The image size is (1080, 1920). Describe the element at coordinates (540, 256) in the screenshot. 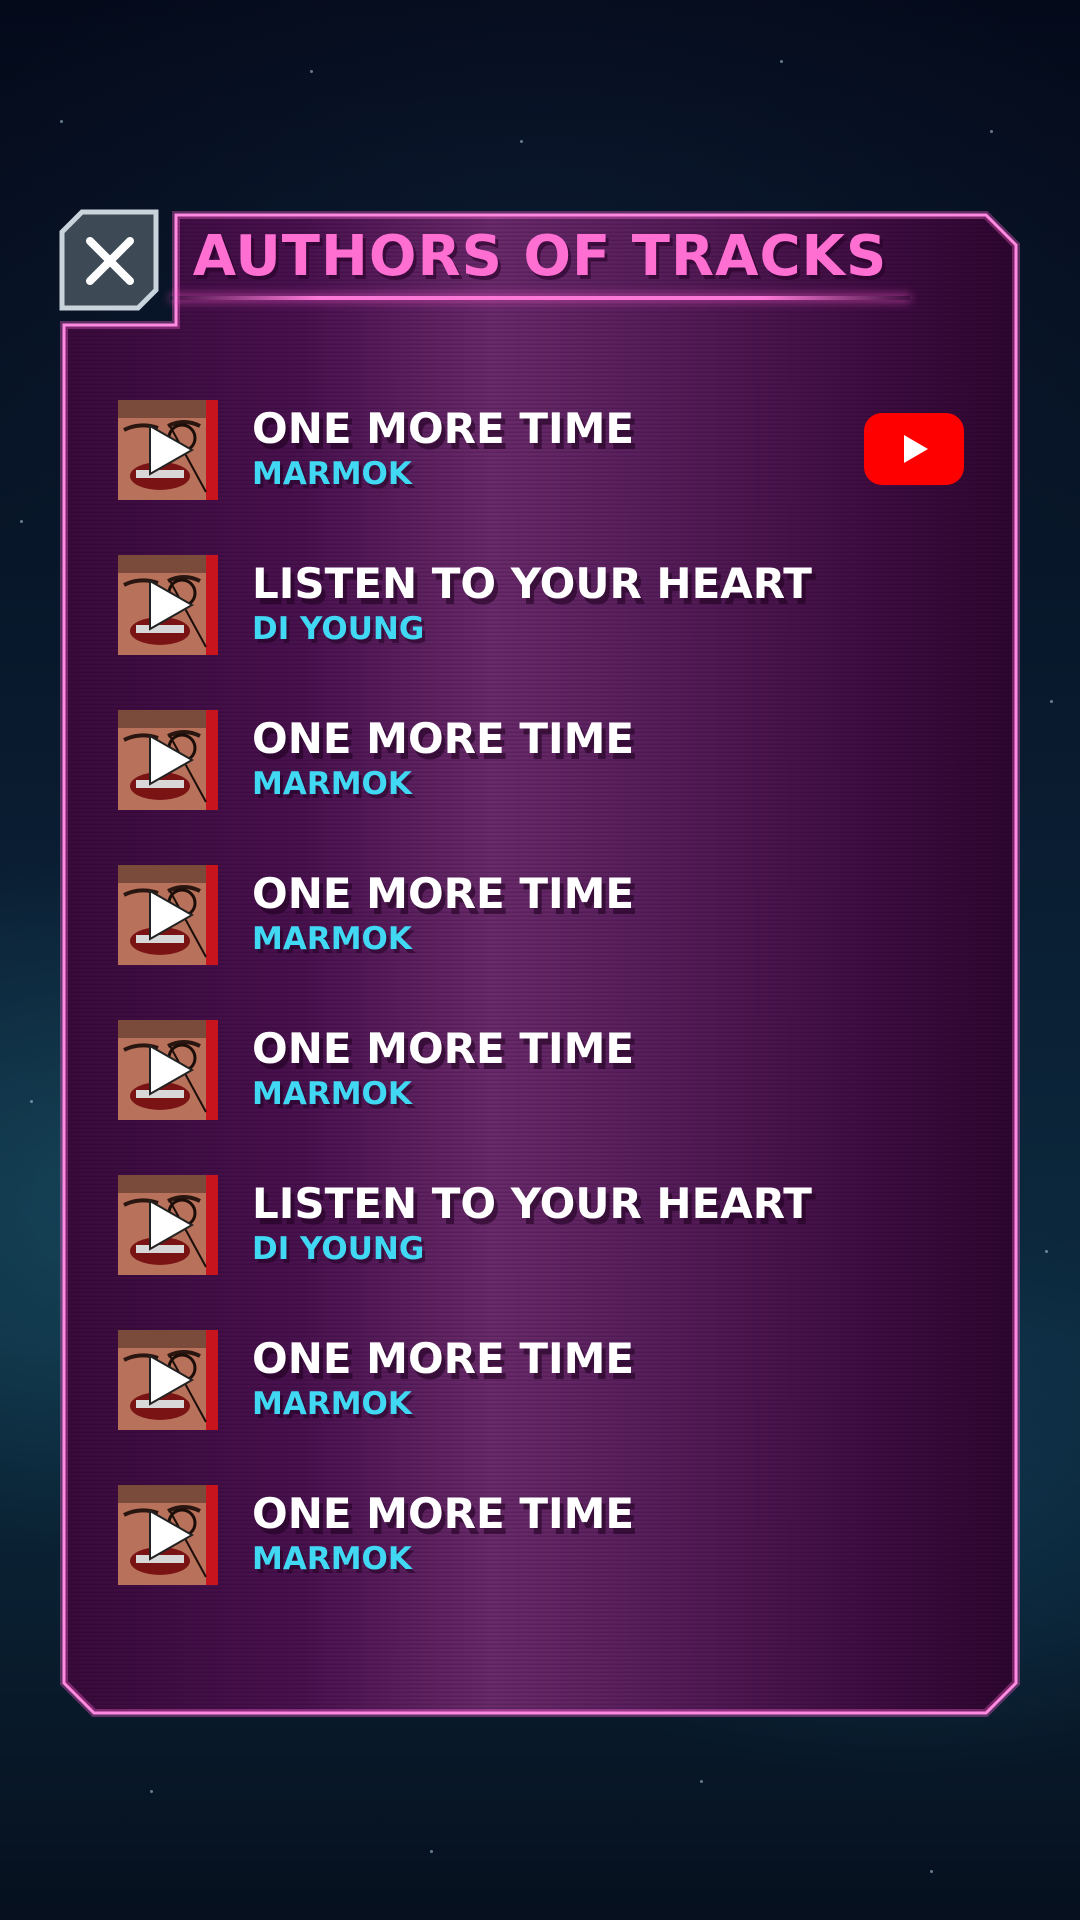

I see `panel-title: AUTHORS OF TRACKS` at that location.